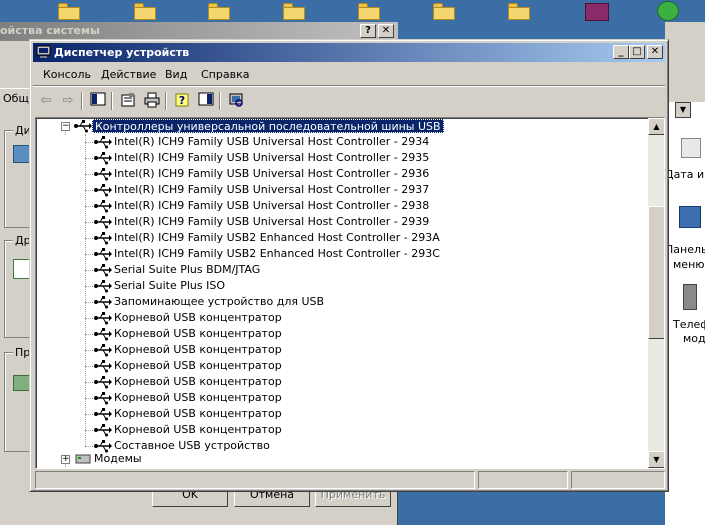 The height and width of the screenshot is (525, 705). What do you see at coordinates (349, 86) in the screenshot?
I see `menu-separator` at bounding box center [349, 86].